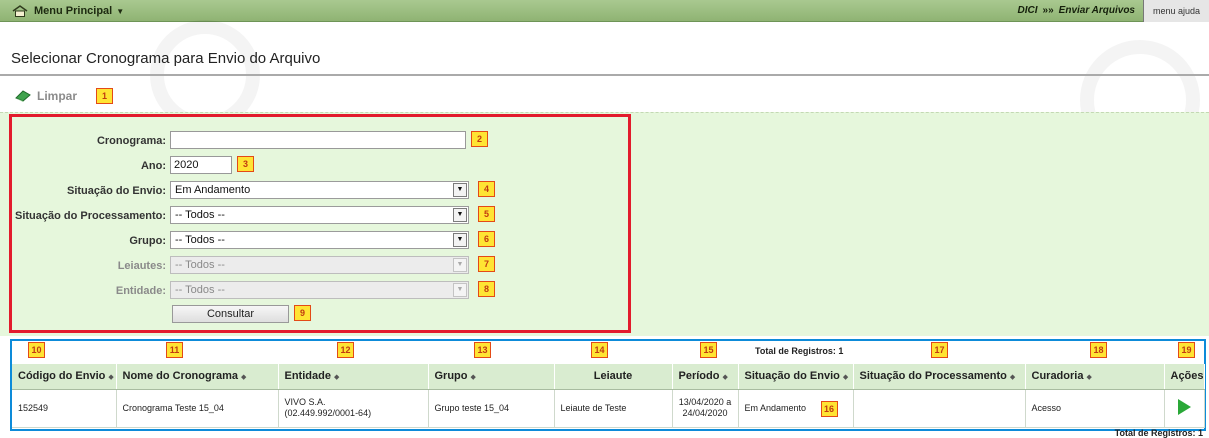  Describe the element at coordinates (1189, 11) in the screenshot. I see `help-link: ajuda` at that location.